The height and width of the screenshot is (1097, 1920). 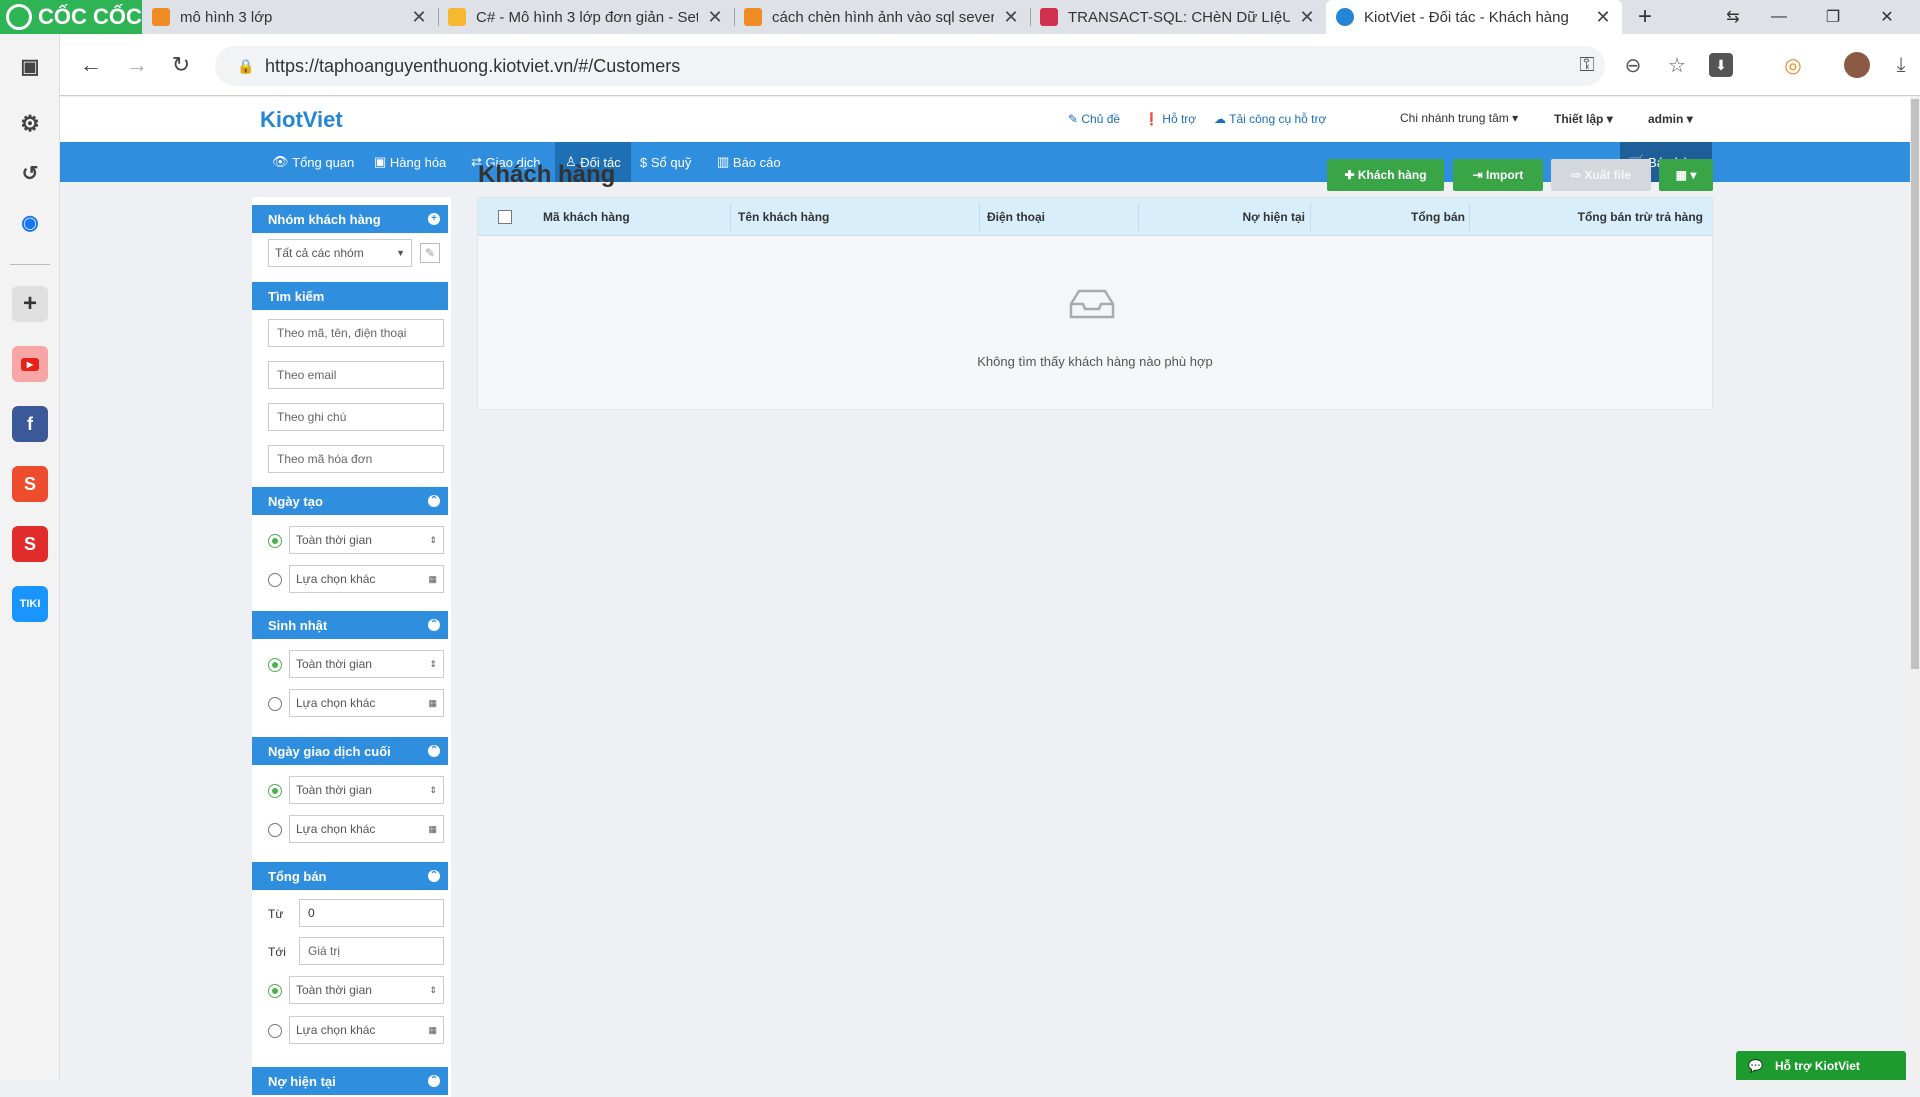 I want to click on browser-tab-2: C# - Mô hình 3 lớp đơn giản - Set ✕, so click(x=586, y=17).